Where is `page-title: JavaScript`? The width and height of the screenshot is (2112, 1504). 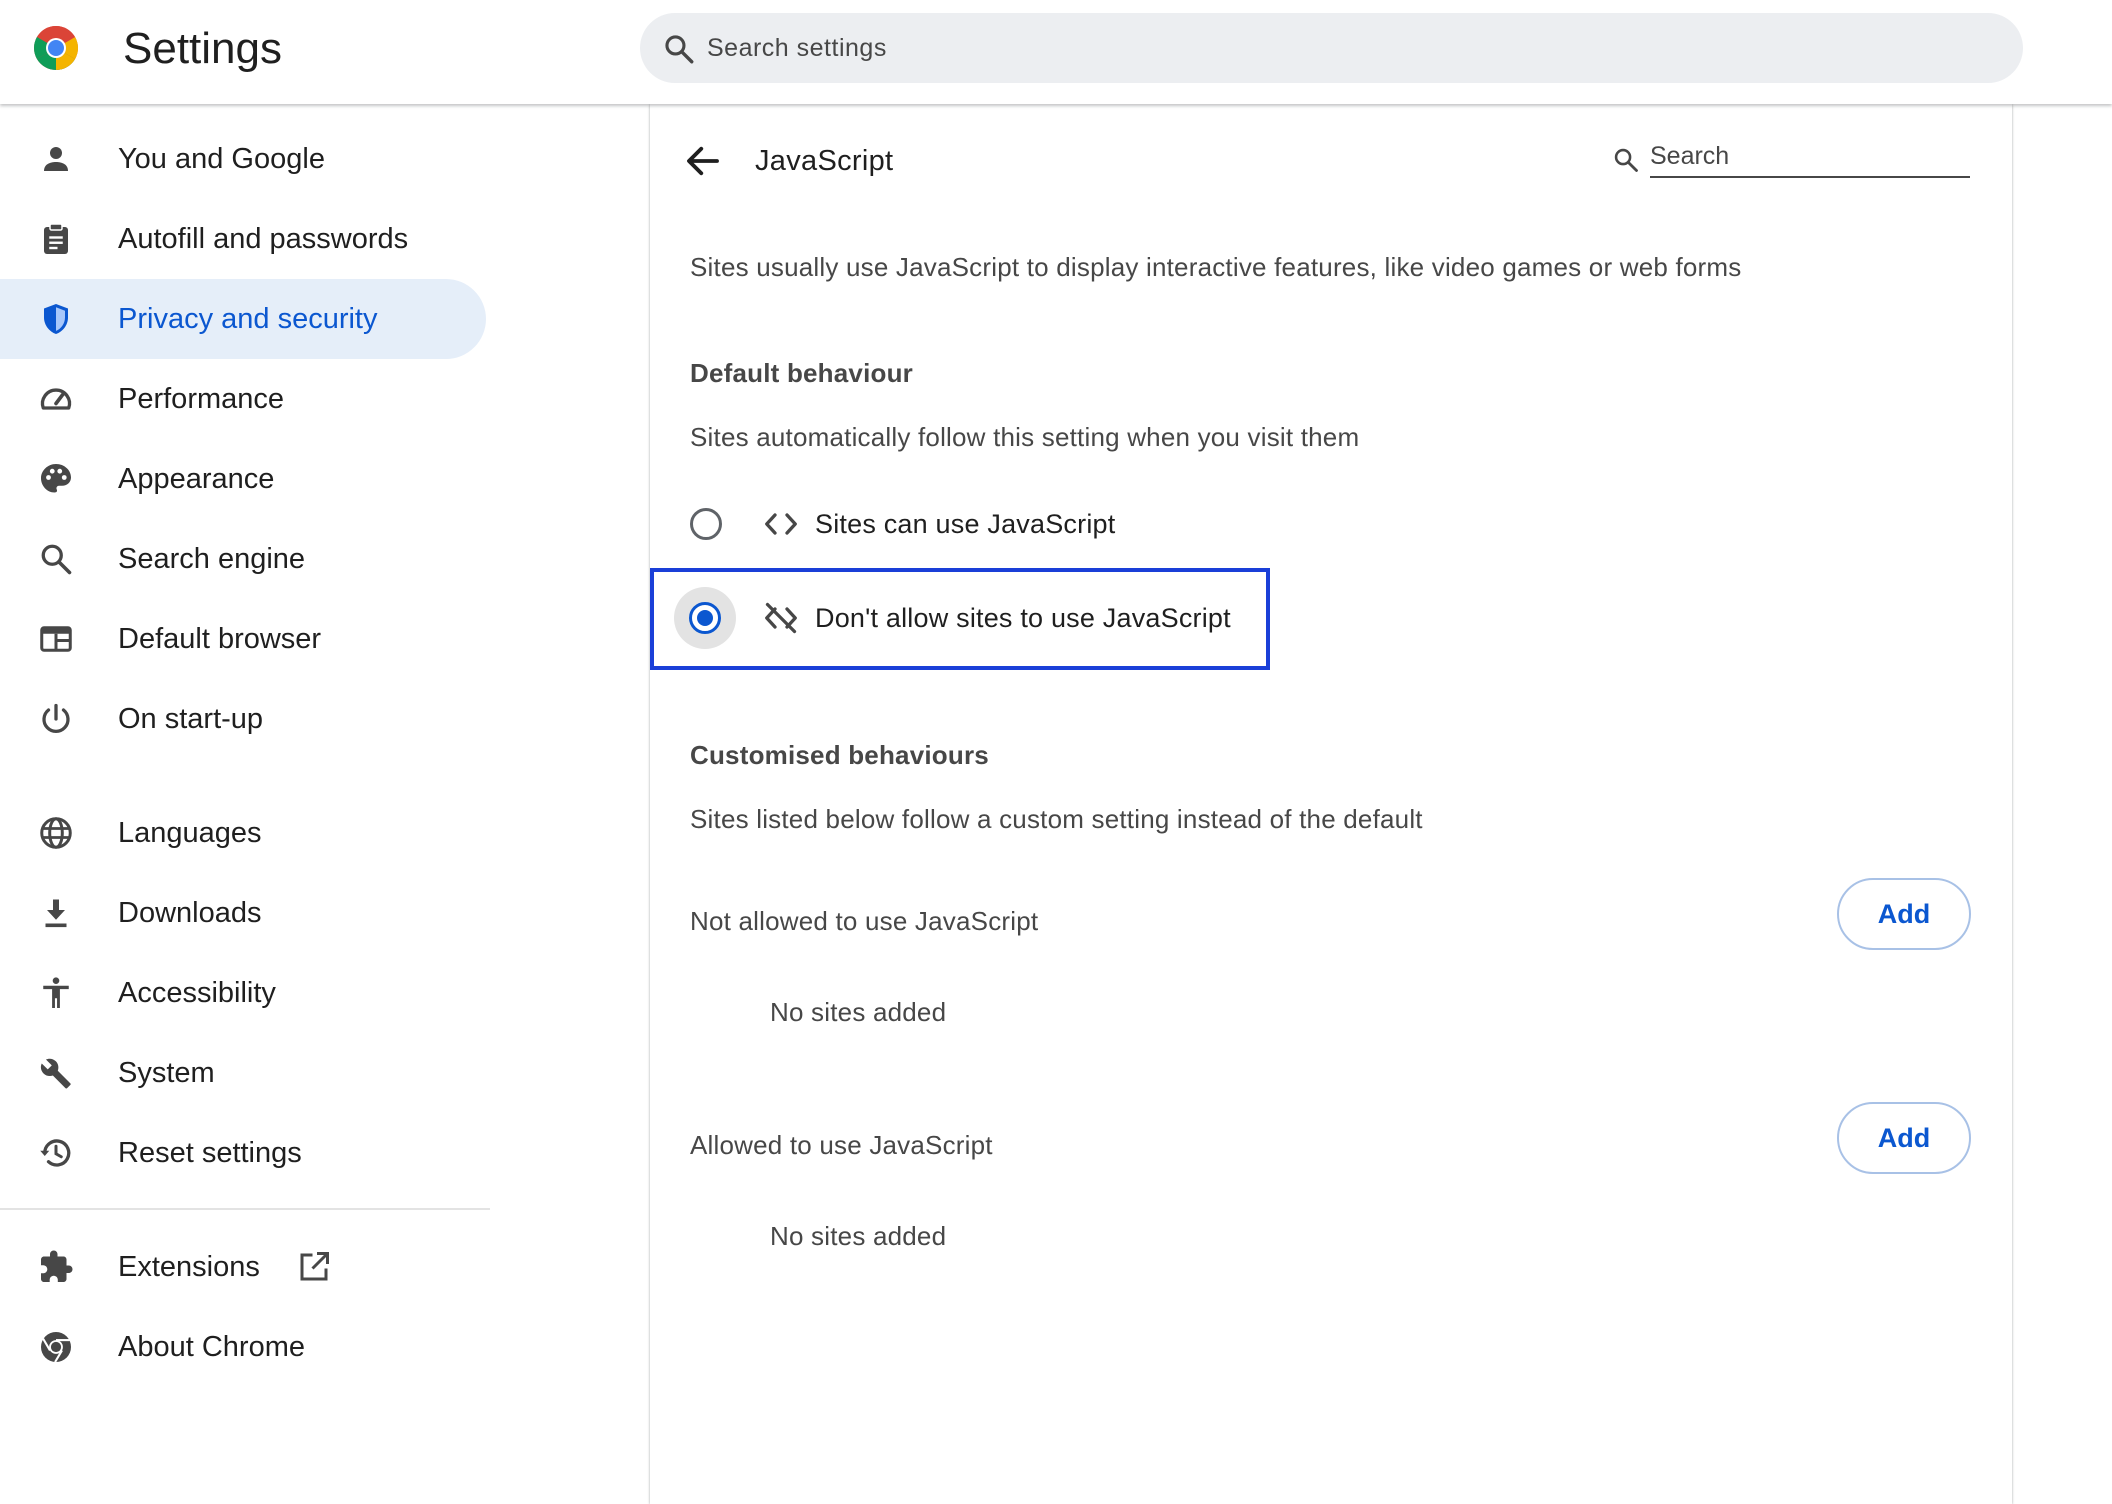 page-title: JavaScript is located at coordinates (824, 161).